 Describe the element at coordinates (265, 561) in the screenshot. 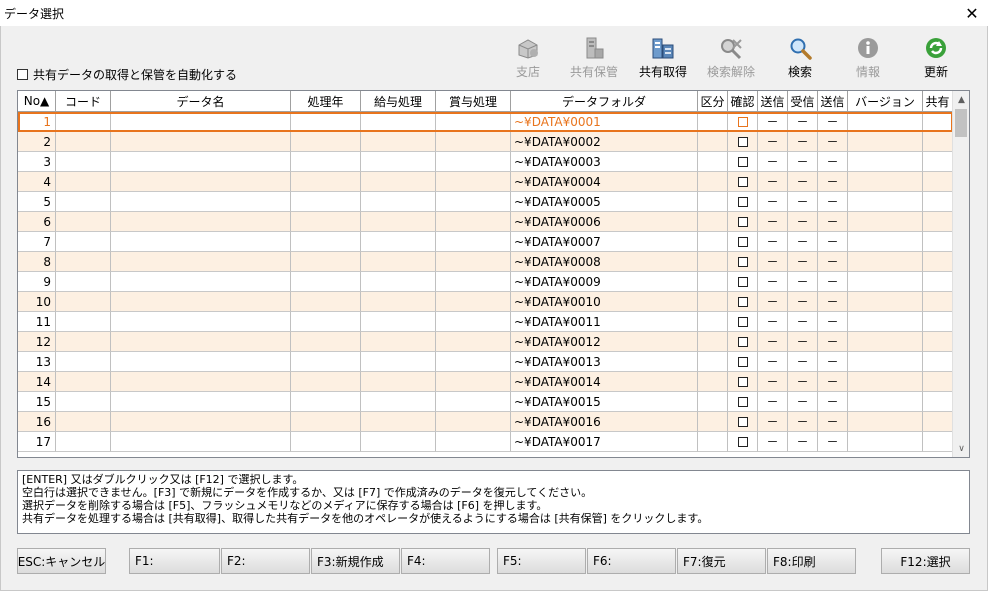

I see `f2-button: F2:` at that location.